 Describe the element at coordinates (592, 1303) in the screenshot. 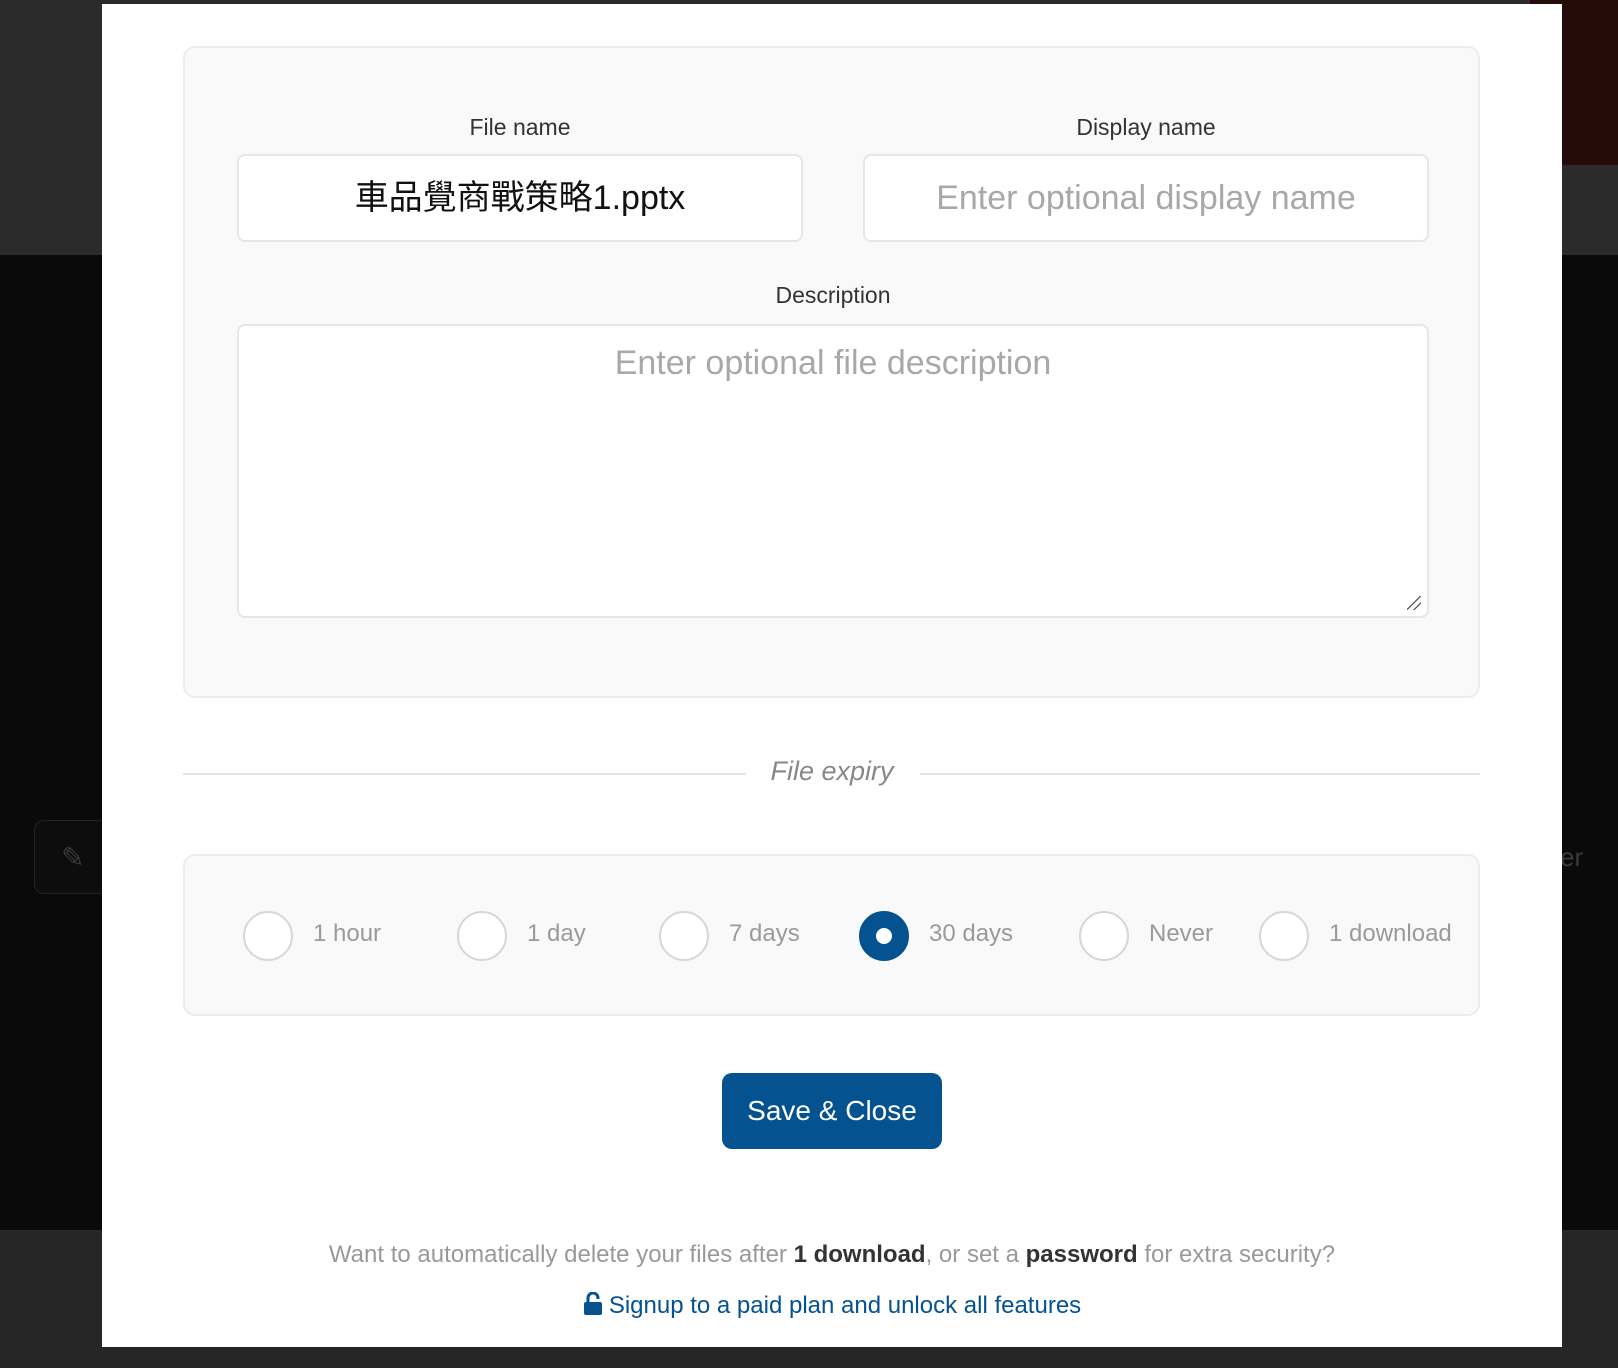

I see `unlock-icon` at that location.